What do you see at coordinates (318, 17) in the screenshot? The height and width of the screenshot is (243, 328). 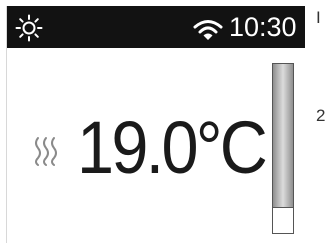 I see `side-label: I` at bounding box center [318, 17].